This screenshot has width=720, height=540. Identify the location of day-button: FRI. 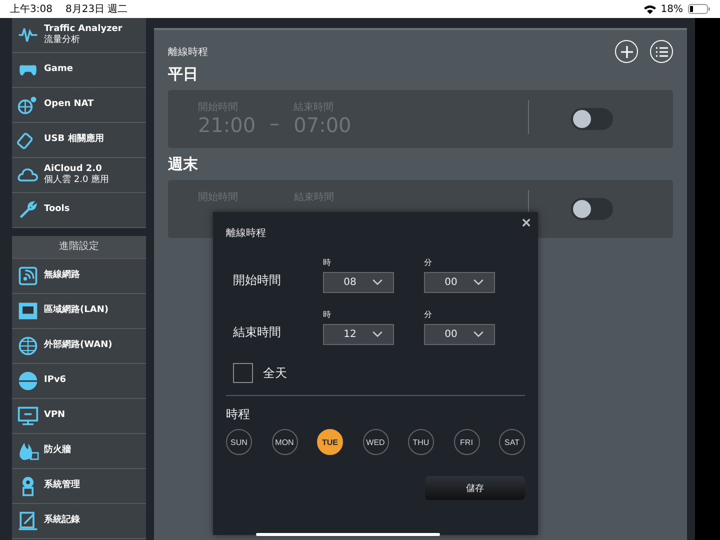
(467, 442).